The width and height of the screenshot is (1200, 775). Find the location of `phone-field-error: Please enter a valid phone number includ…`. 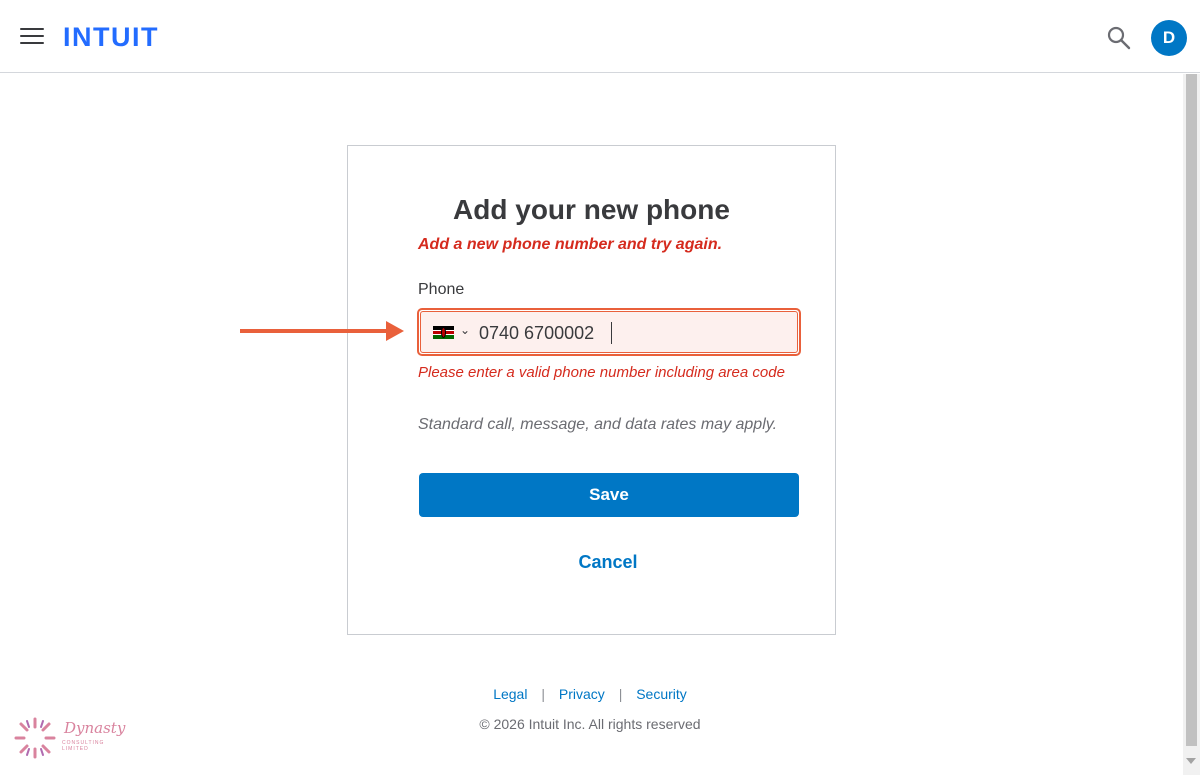

phone-field-error: Please enter a valid phone number includ… is located at coordinates (601, 372).